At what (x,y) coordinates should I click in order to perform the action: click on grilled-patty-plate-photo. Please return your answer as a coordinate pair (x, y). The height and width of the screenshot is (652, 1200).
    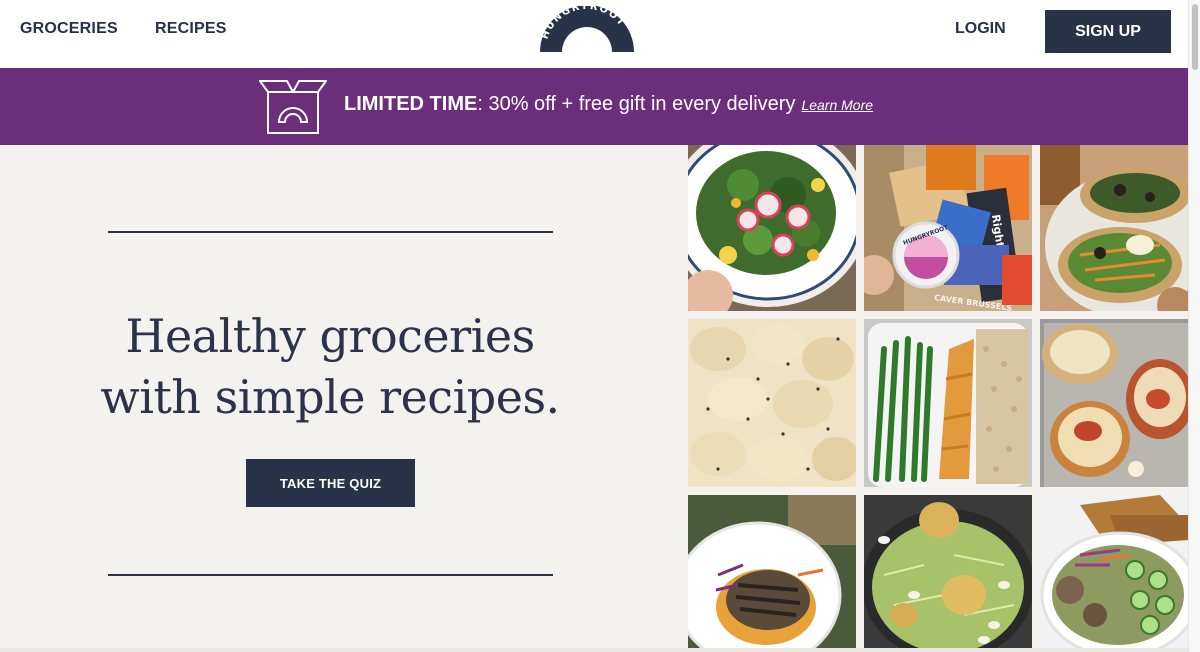
    Looking at the image, I should click on (772, 571).